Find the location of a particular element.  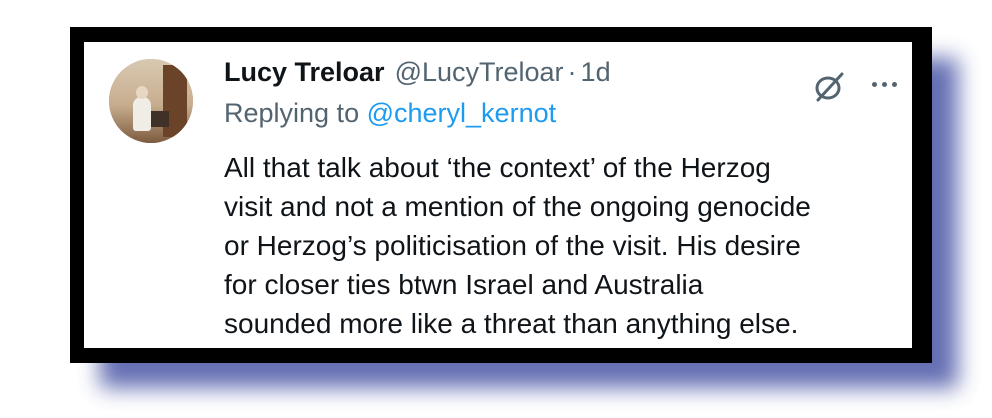

display-name: Lucy Treloar is located at coordinates (304, 72).